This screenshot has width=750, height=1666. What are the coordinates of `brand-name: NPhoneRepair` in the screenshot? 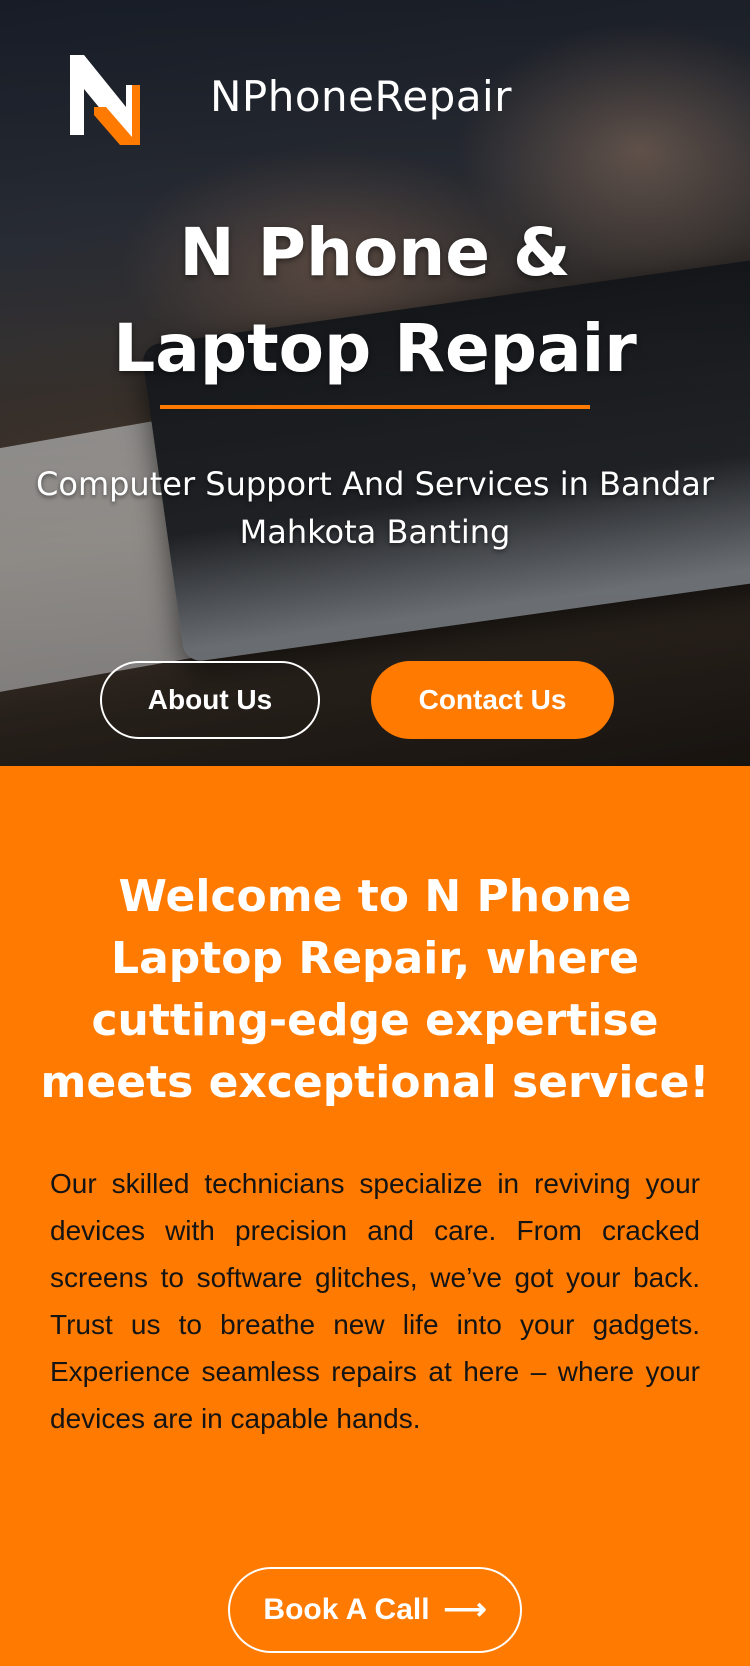 It's located at (361, 96).